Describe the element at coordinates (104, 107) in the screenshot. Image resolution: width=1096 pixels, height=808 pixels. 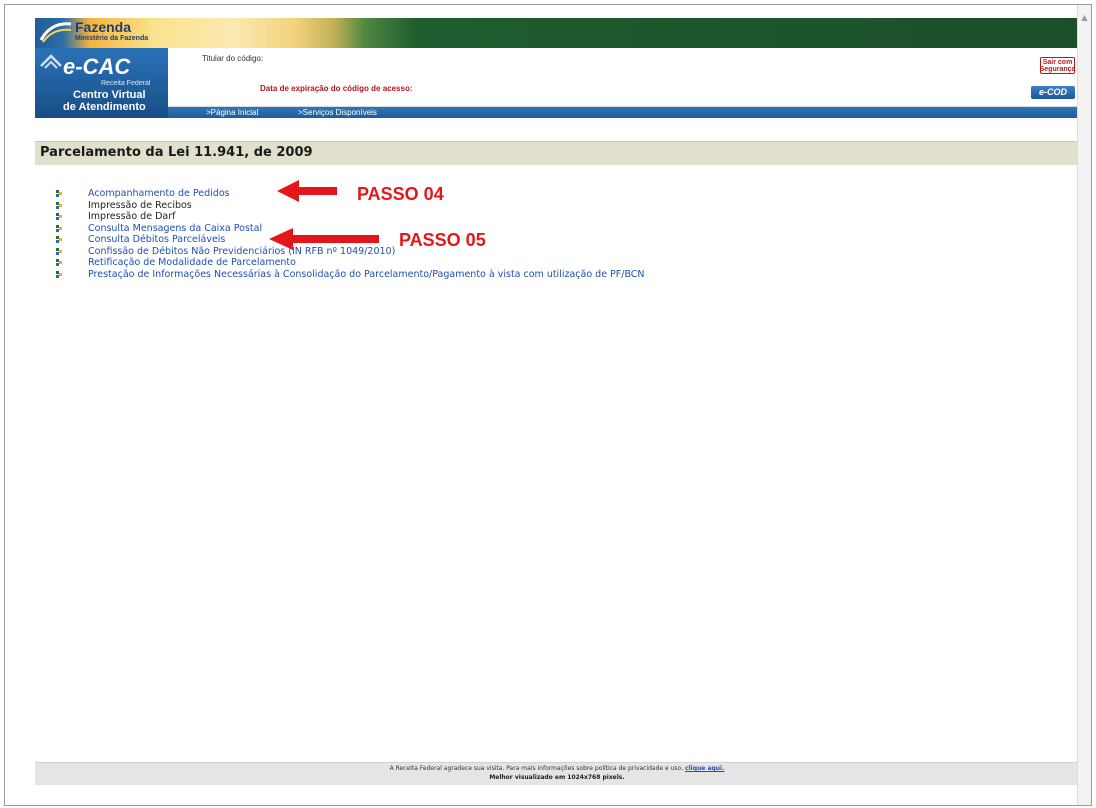
I see `logo-line-2: de Atendimento` at that location.